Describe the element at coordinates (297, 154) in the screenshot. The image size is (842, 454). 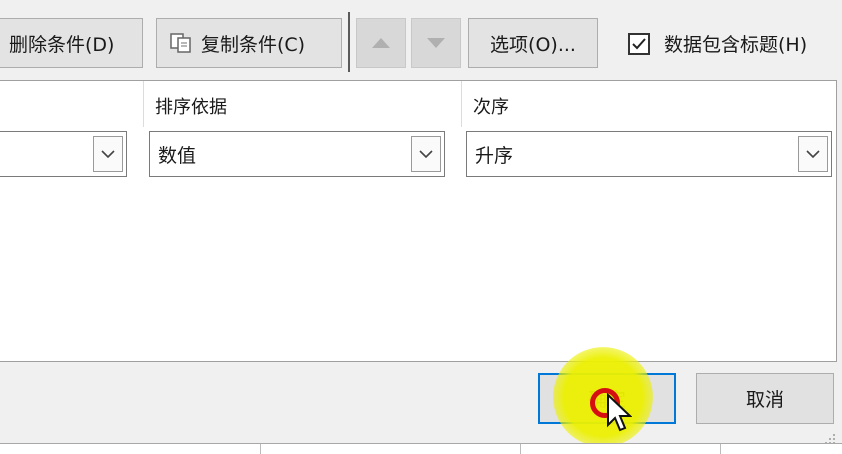
I see `sort-basis-select: 数值` at that location.